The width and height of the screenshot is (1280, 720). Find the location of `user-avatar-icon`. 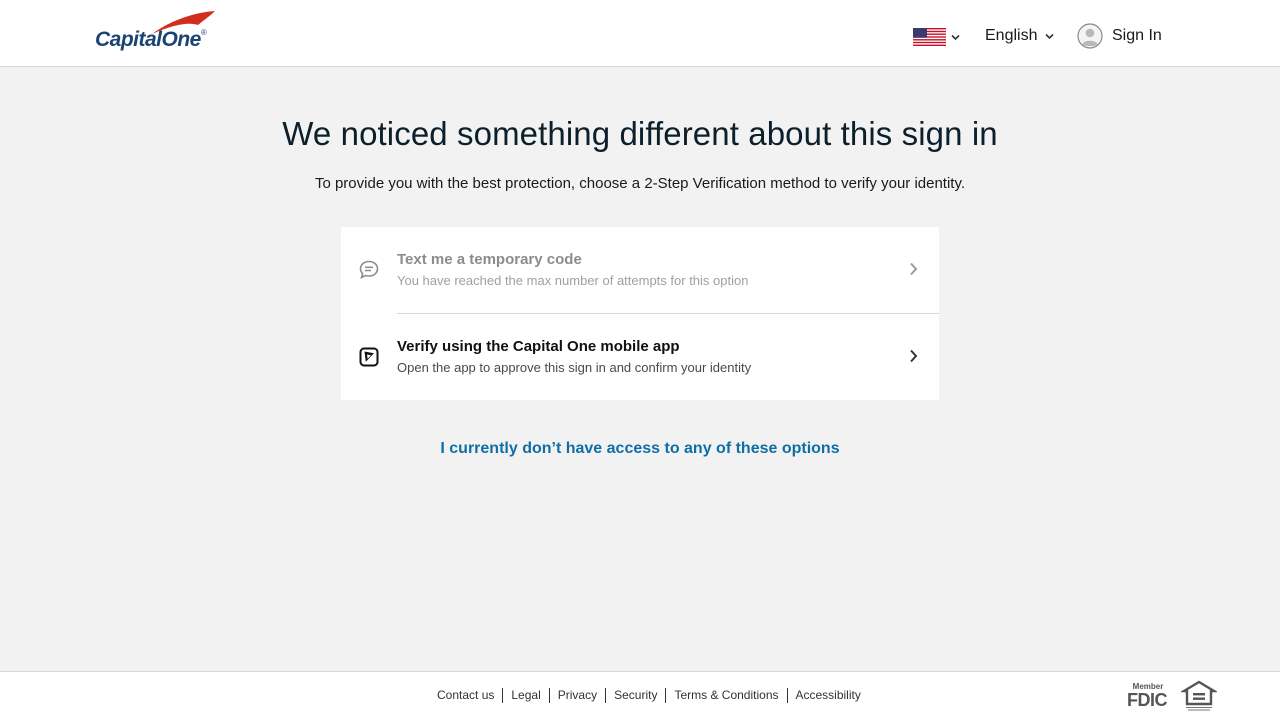

user-avatar-icon is located at coordinates (1090, 36).